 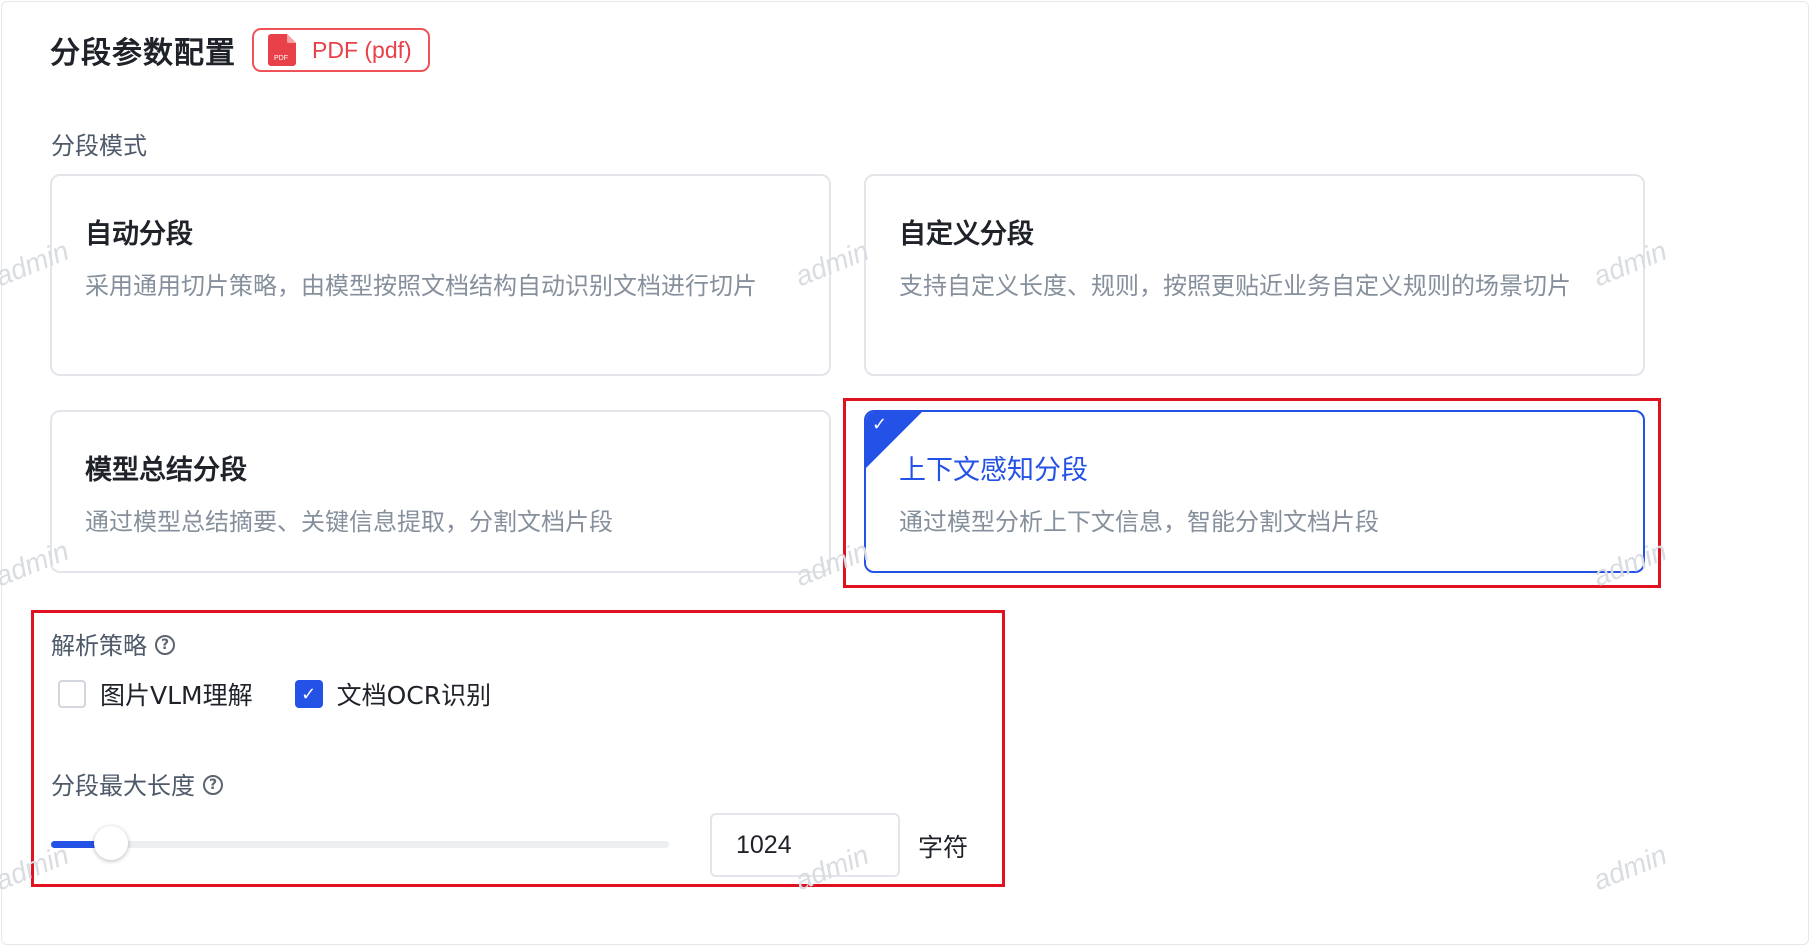 I want to click on mode-card-model-summary: 模型总结分段 通过模型总结摘要、关键信息提取，分割文档片段, so click(x=440, y=491).